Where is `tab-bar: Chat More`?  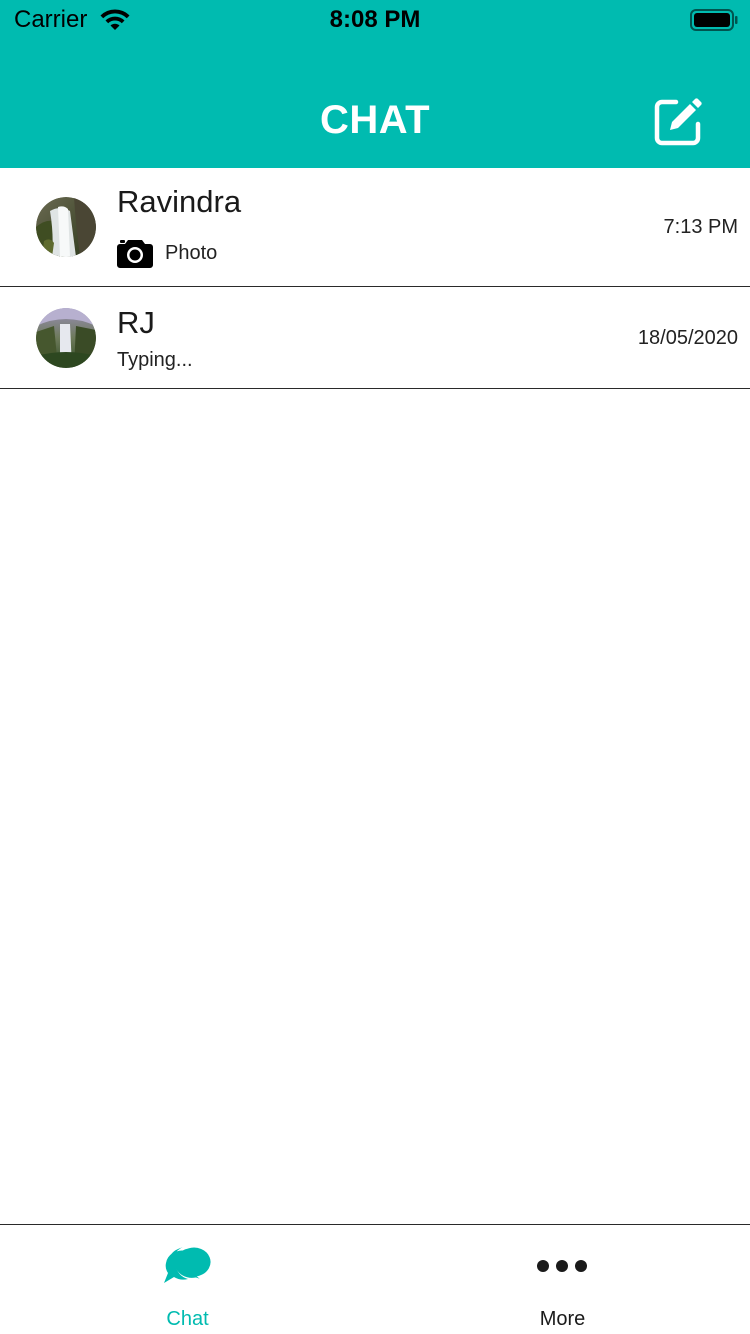
tab-bar: Chat More is located at coordinates (375, 1279).